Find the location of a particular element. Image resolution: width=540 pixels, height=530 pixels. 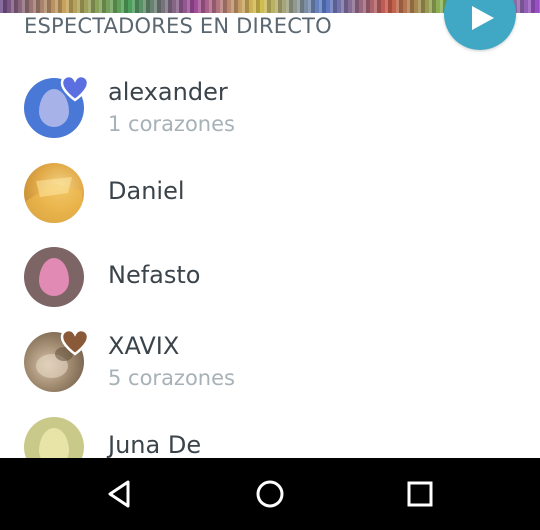

recents-square-icon is located at coordinates (420, 494).